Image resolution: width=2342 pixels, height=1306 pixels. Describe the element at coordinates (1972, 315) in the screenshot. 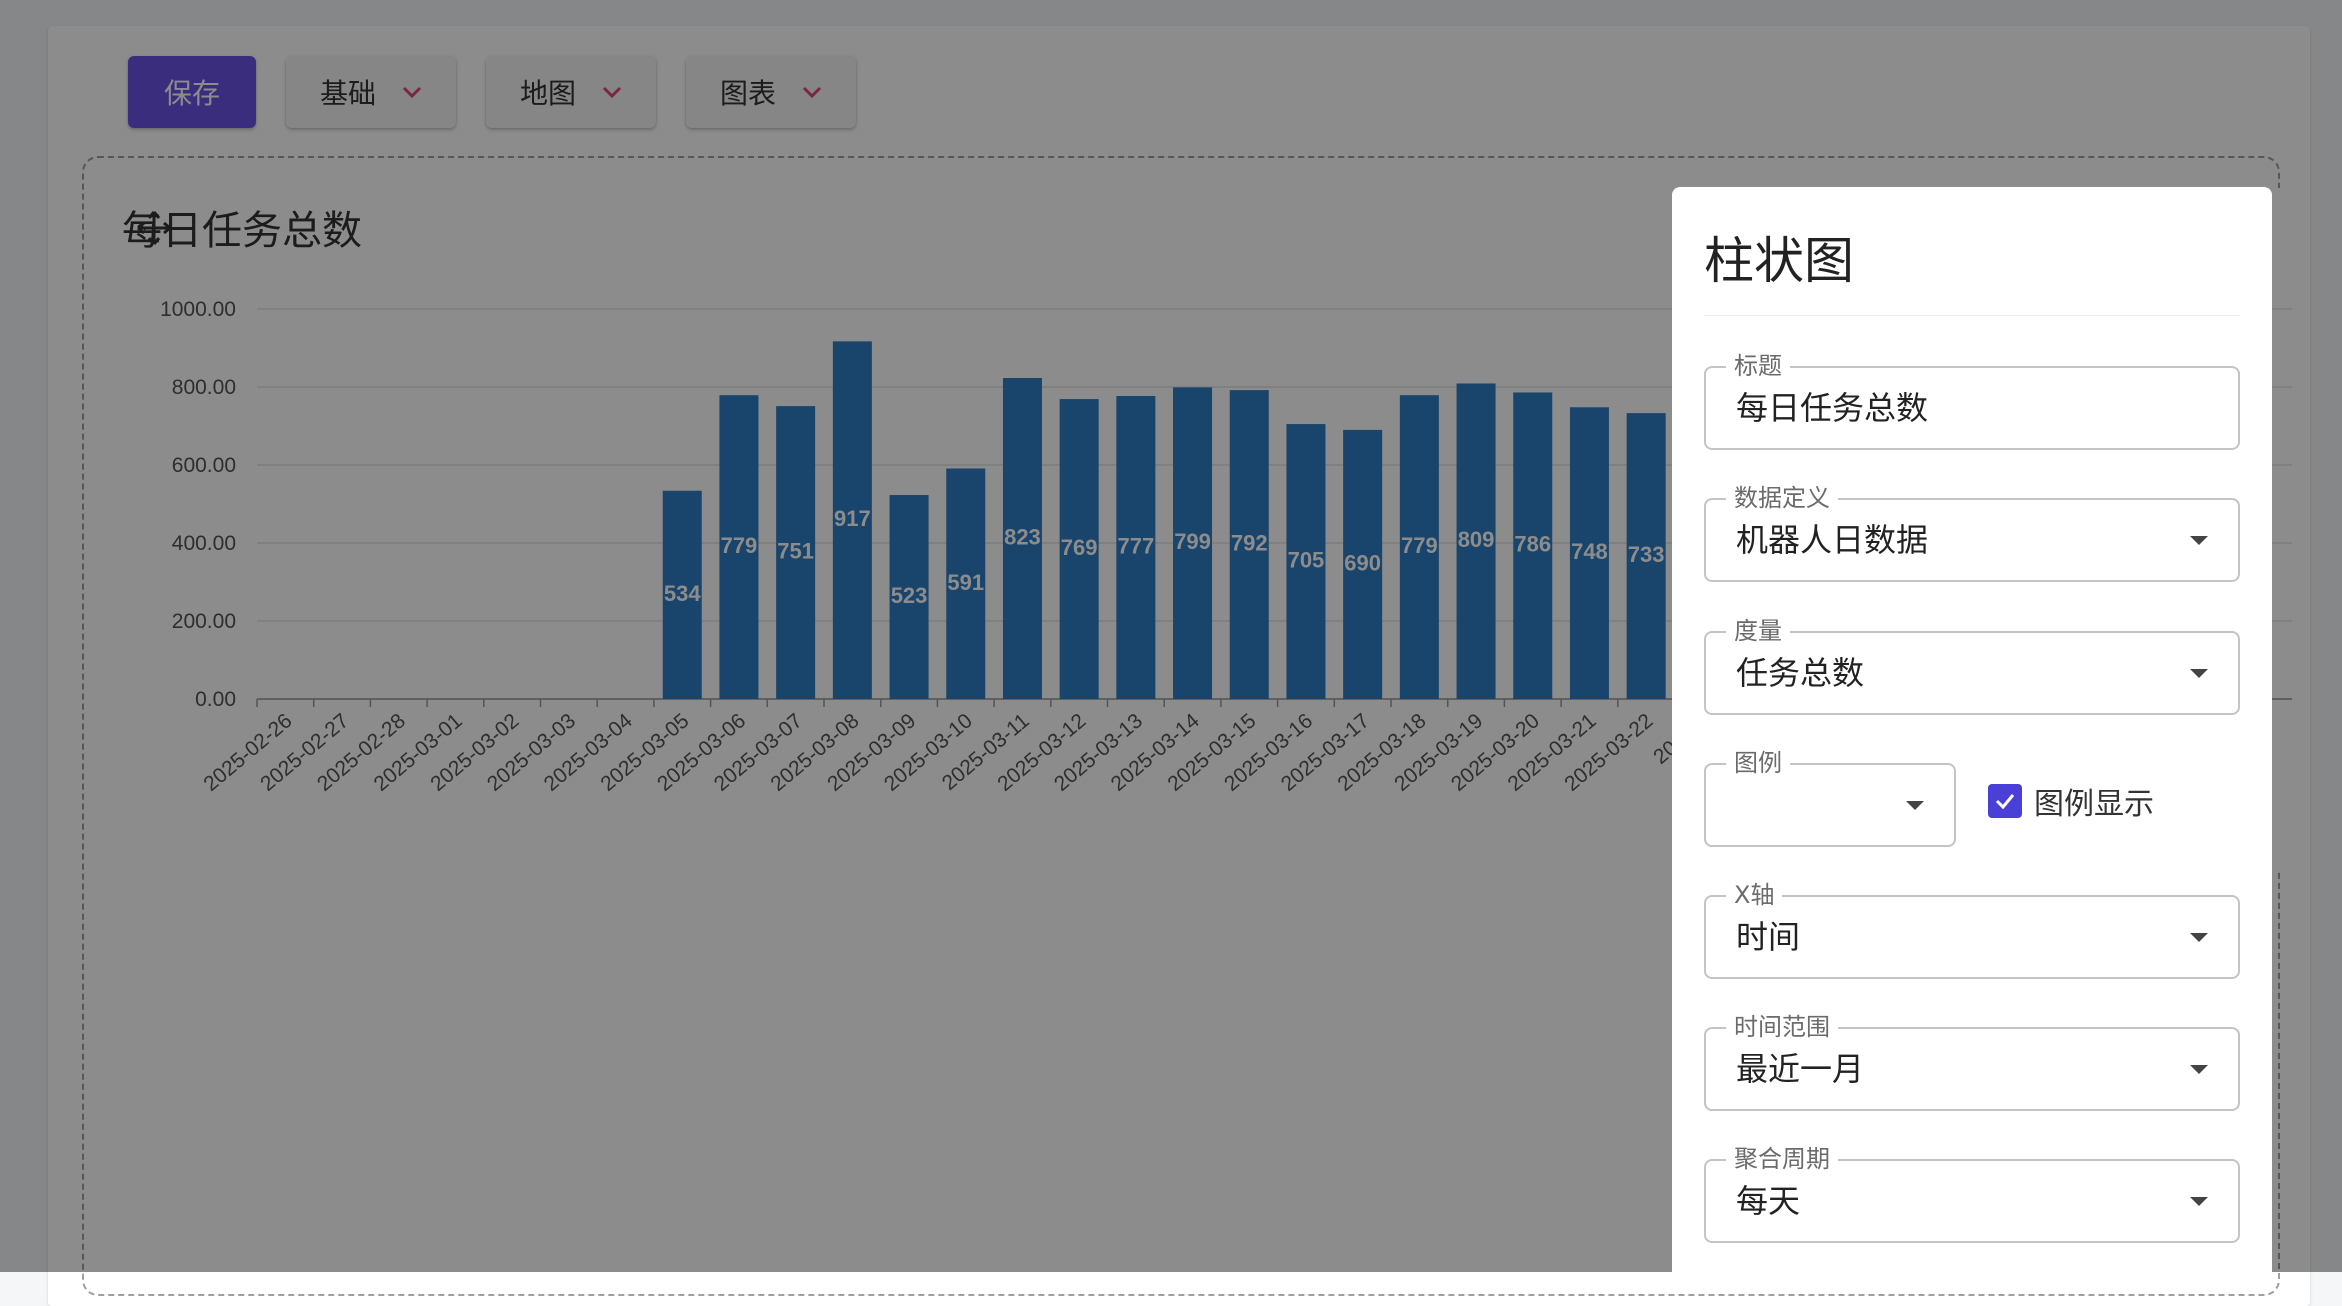

I see `divider` at that location.